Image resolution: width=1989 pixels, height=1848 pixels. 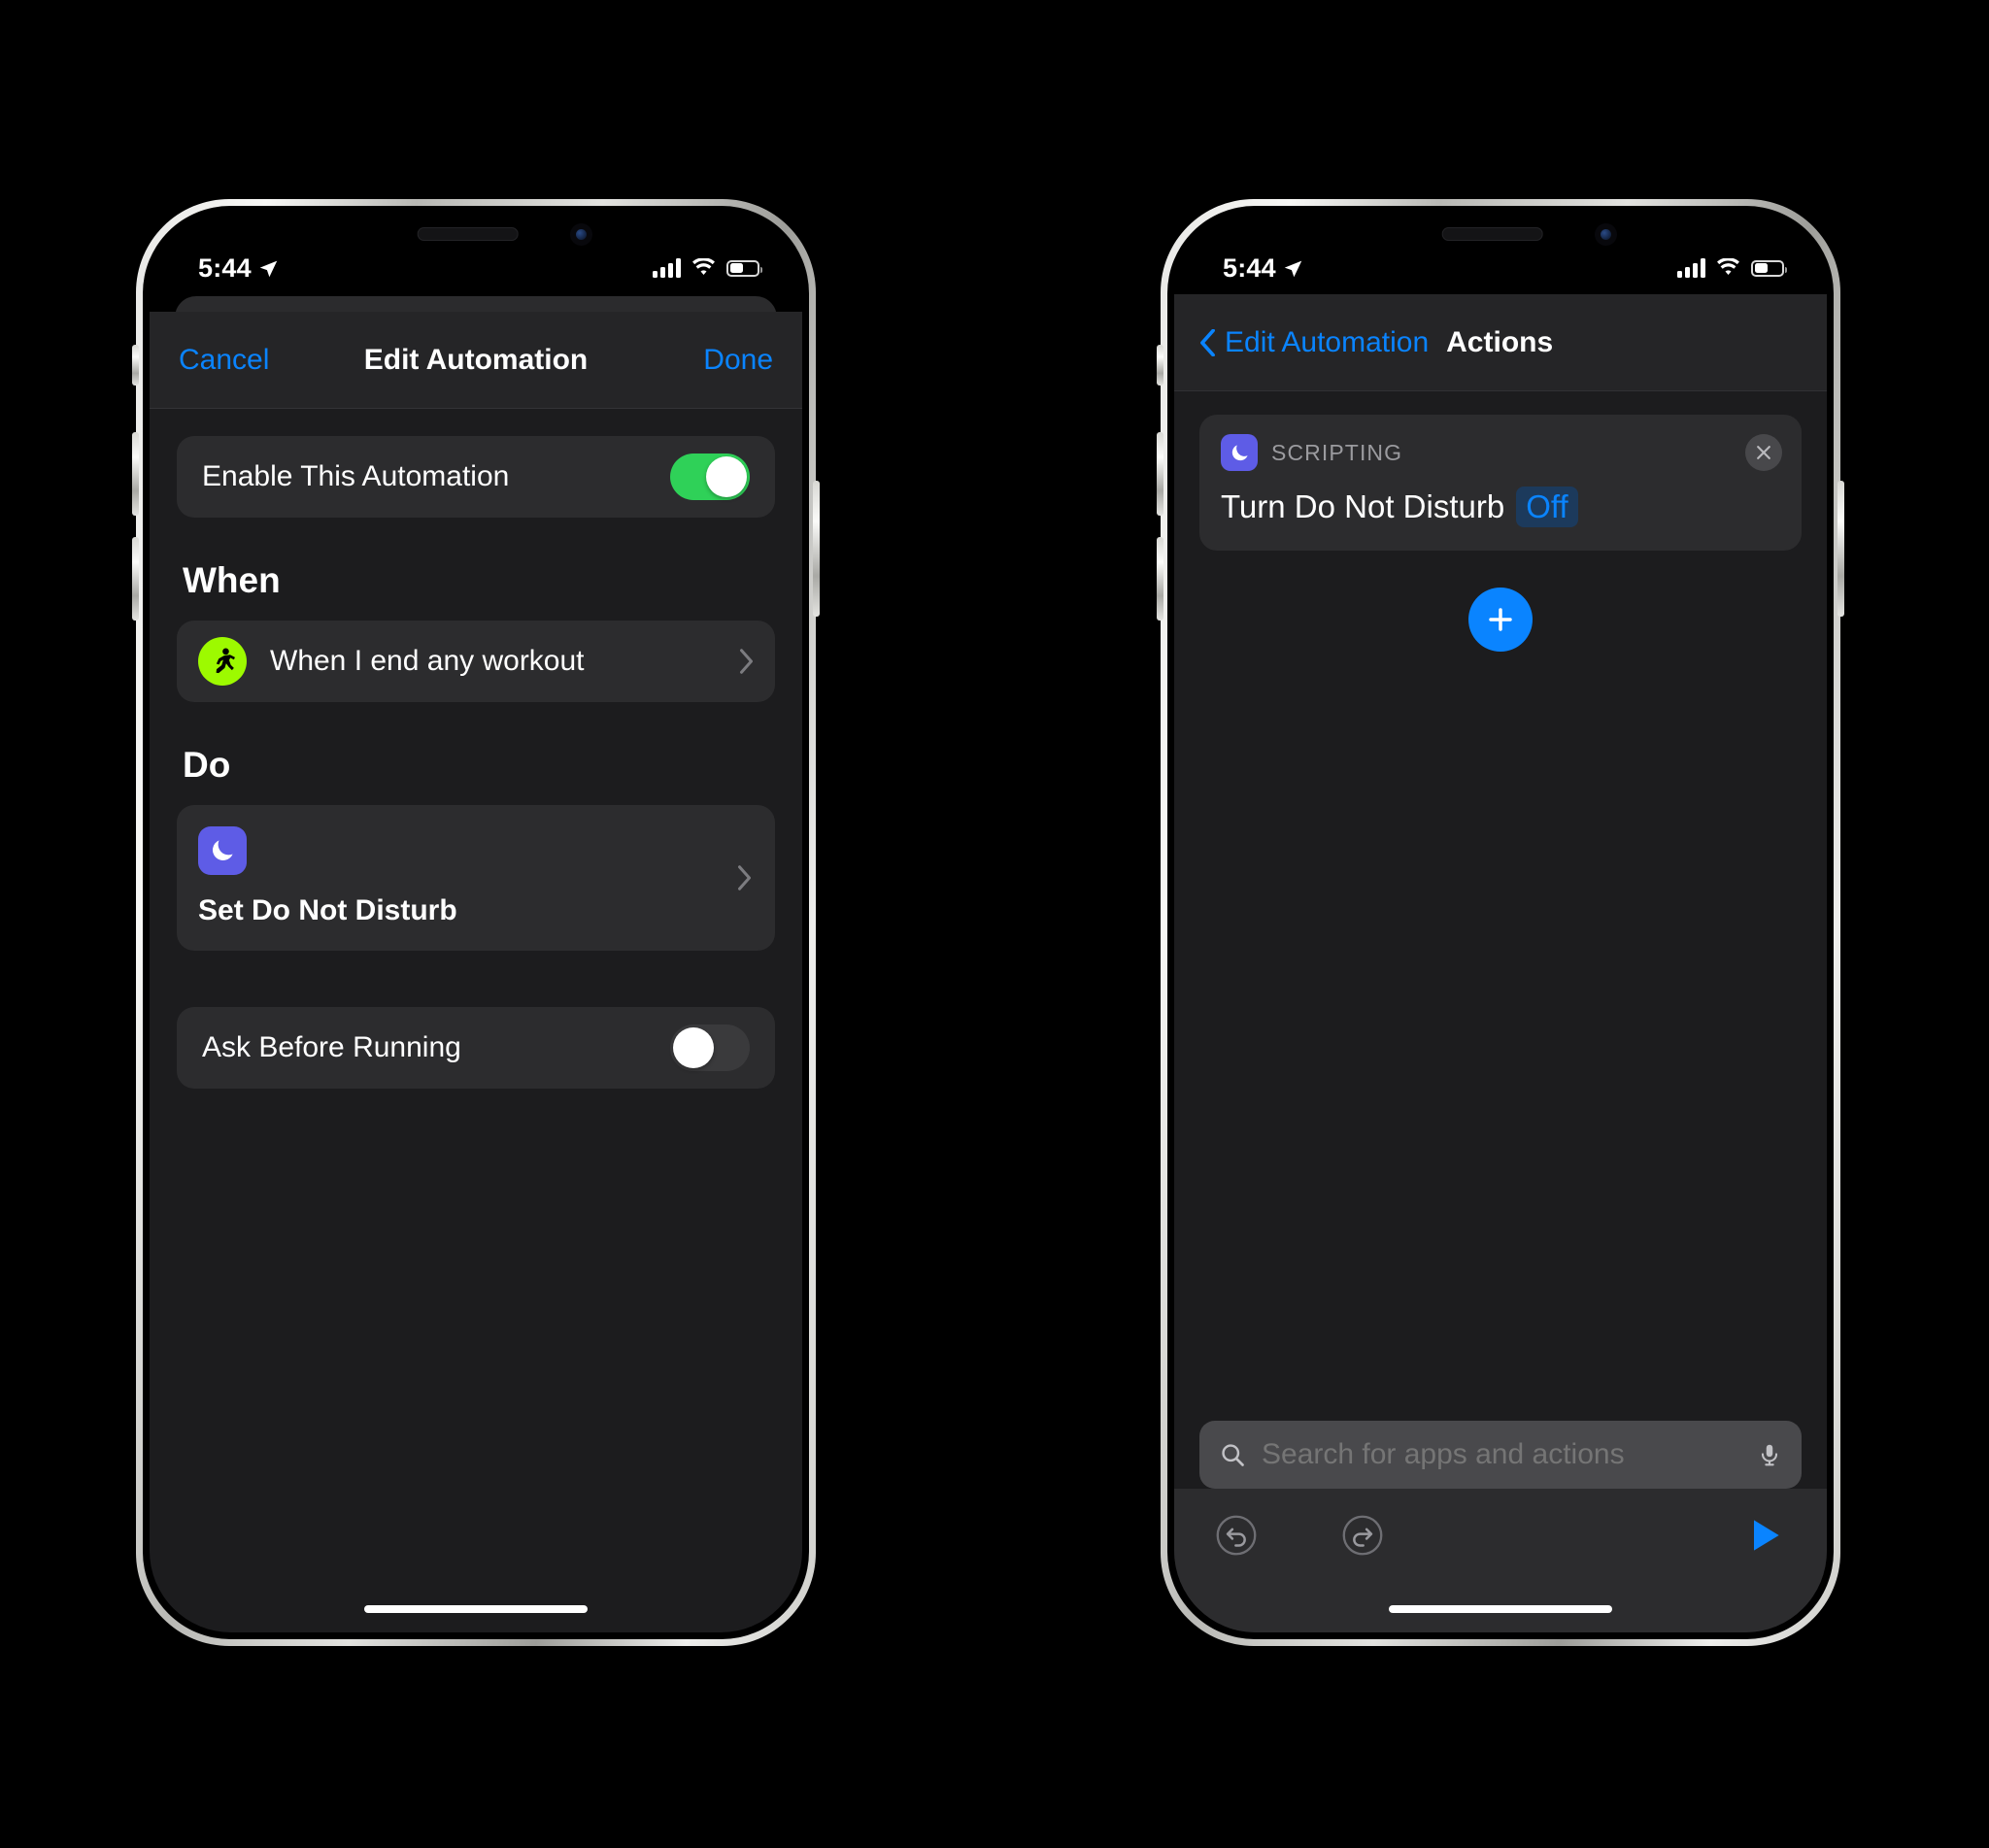 I want to click on add-action-button, so click(x=1500, y=620).